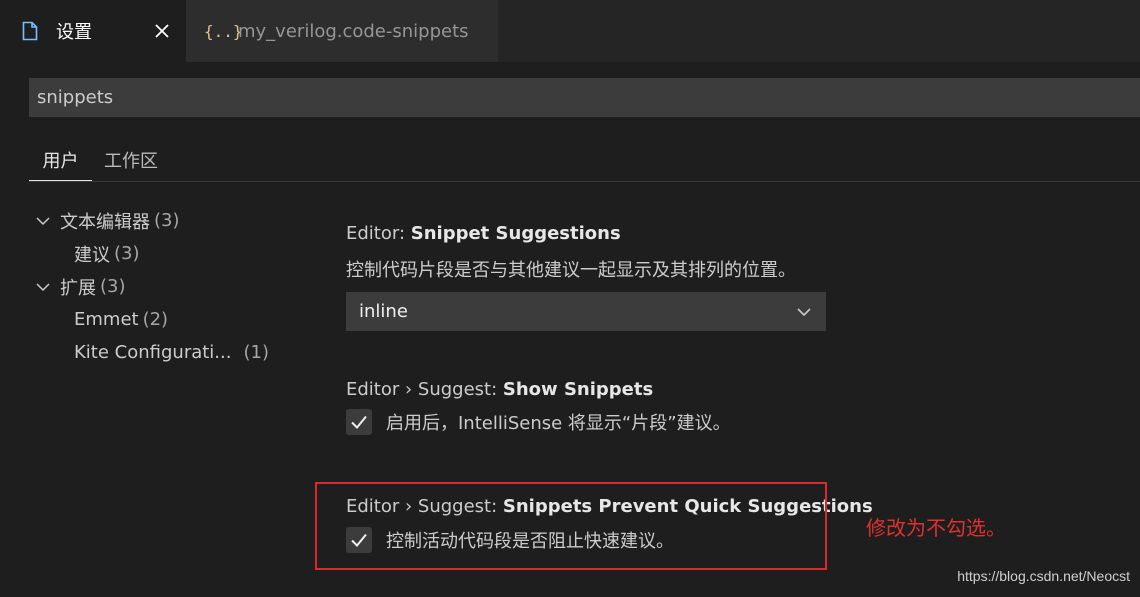 The height and width of the screenshot is (597, 1140). I want to click on setting-name: Snippet Suggestions, so click(515, 233).